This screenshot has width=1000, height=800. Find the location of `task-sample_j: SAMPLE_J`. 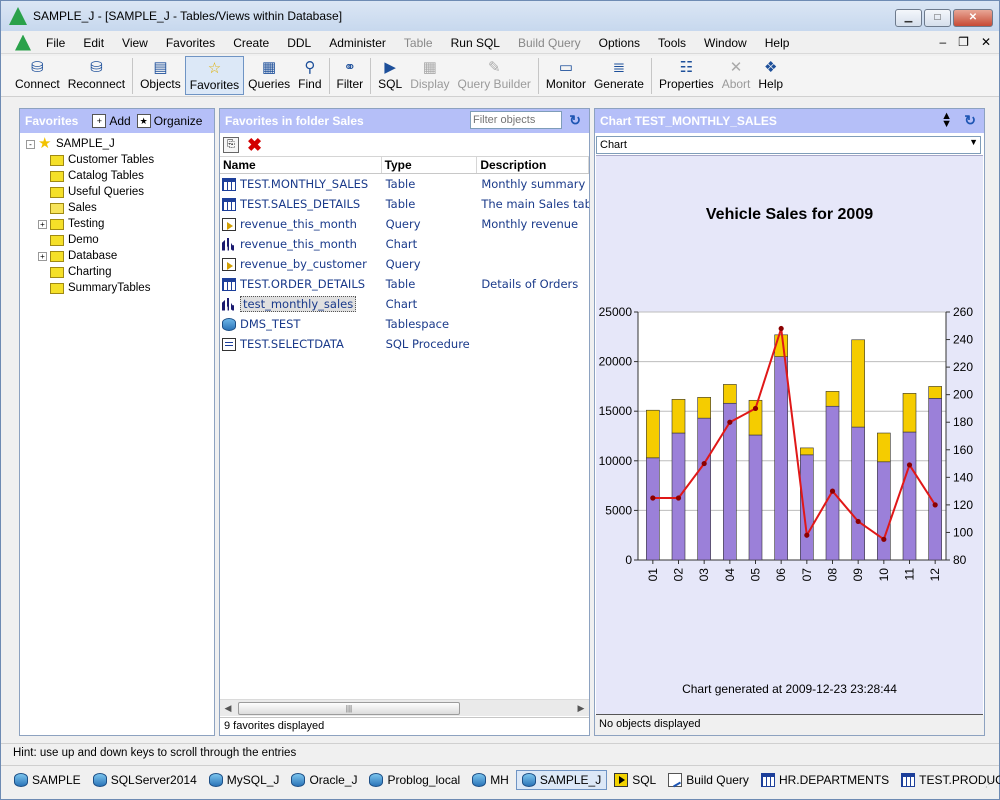

task-sample_j: SAMPLE_J is located at coordinates (561, 779).